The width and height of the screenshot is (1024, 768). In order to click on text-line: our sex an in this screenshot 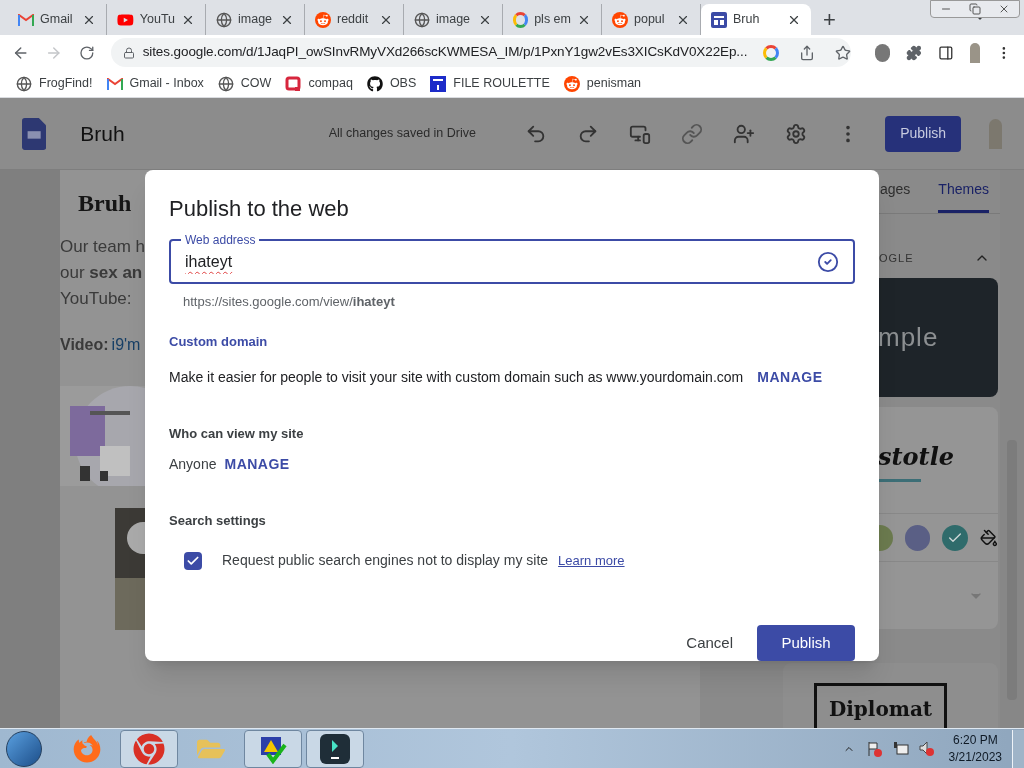, I will do `click(101, 273)`.